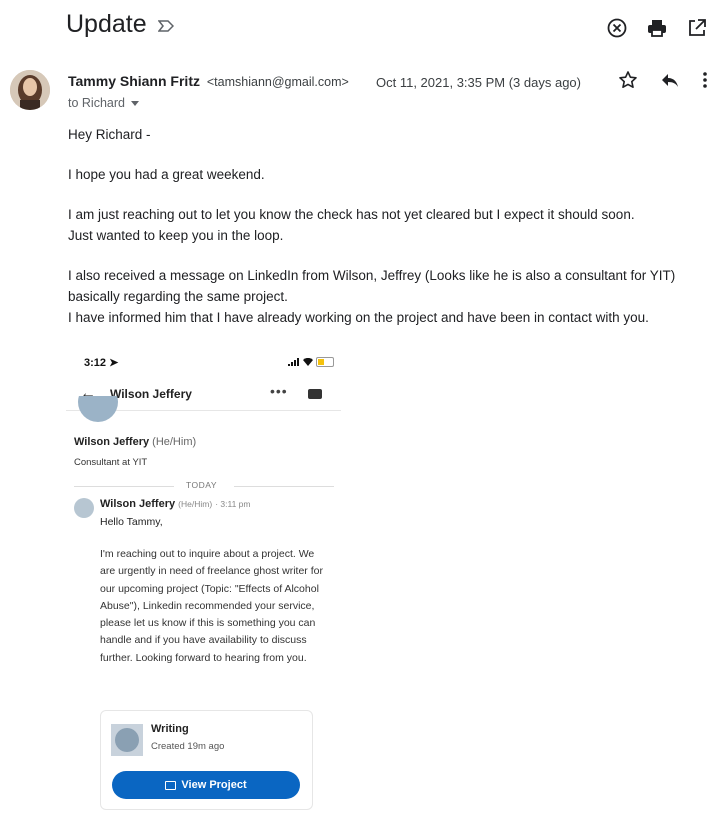  I want to click on chevron-down-icon, so click(134, 104).